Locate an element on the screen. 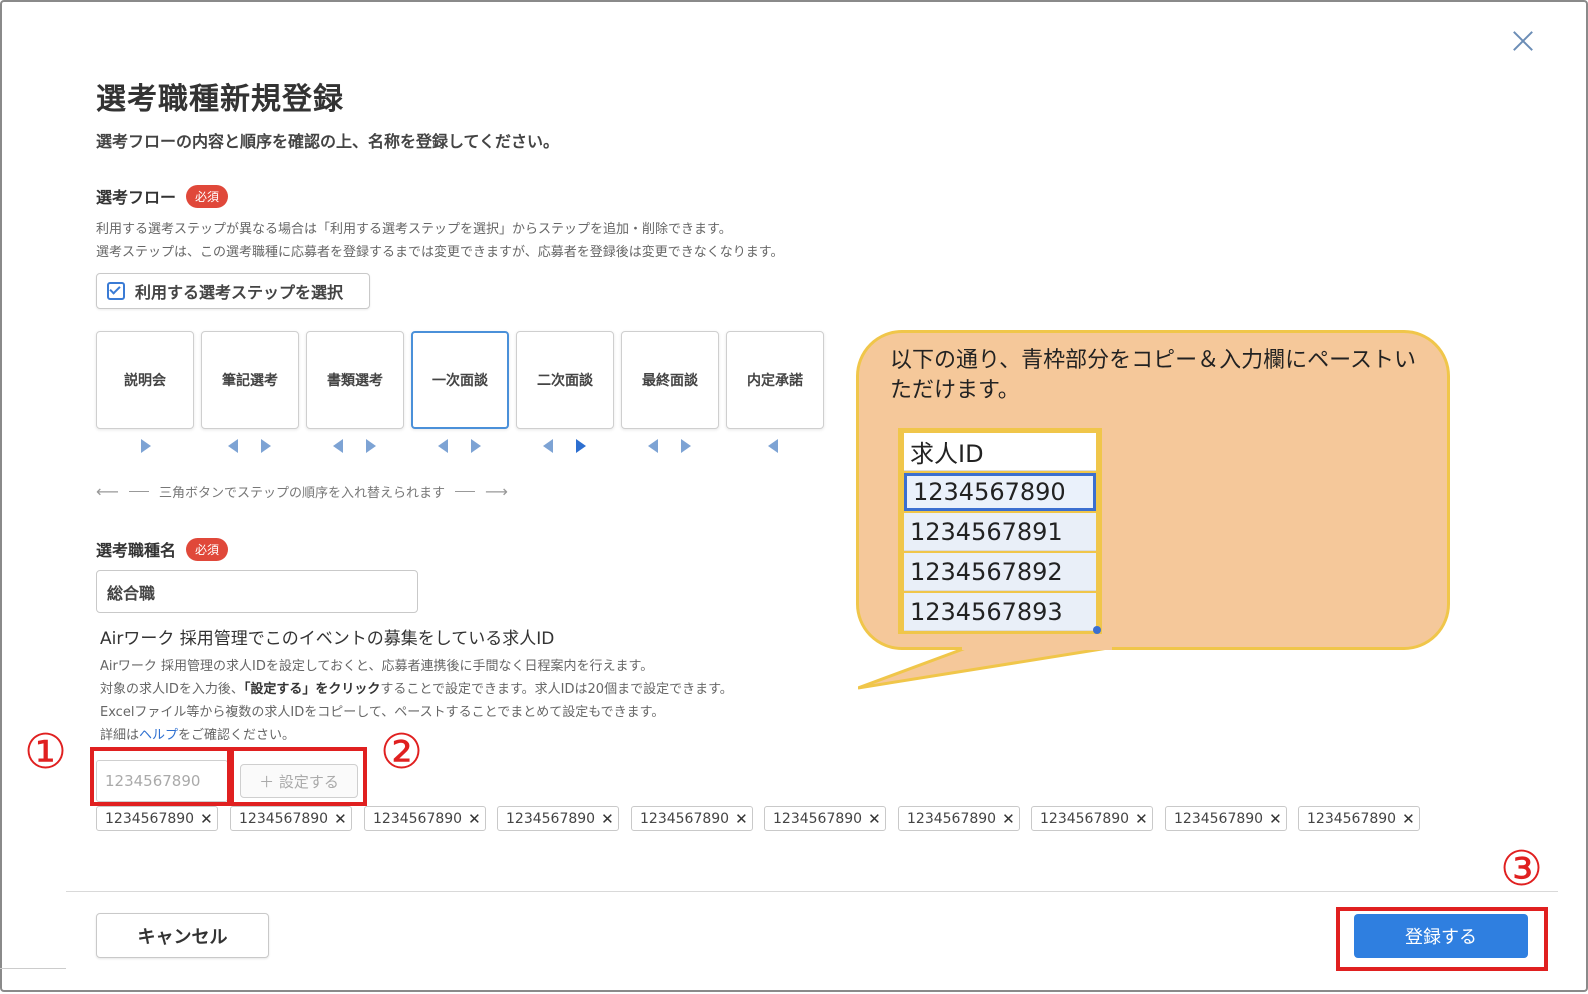  sheet-cell: 1234567890 is located at coordinates (1000, 492).